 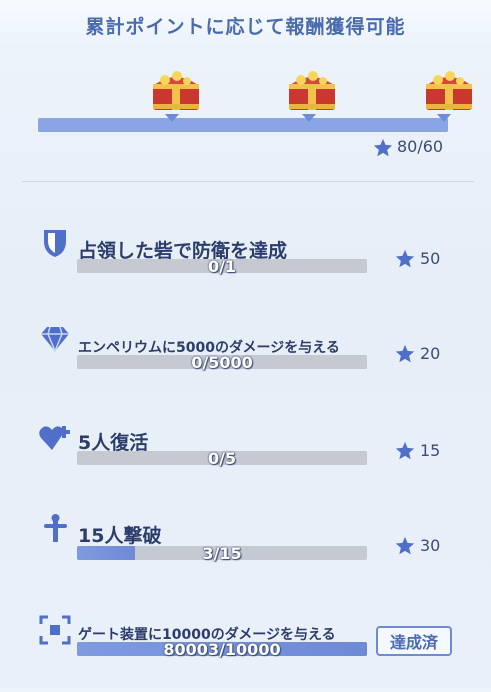 What do you see at coordinates (245, 265) in the screenshot?
I see `task-row: 占領した砦で防衛を達成 0/1 50` at bounding box center [245, 265].